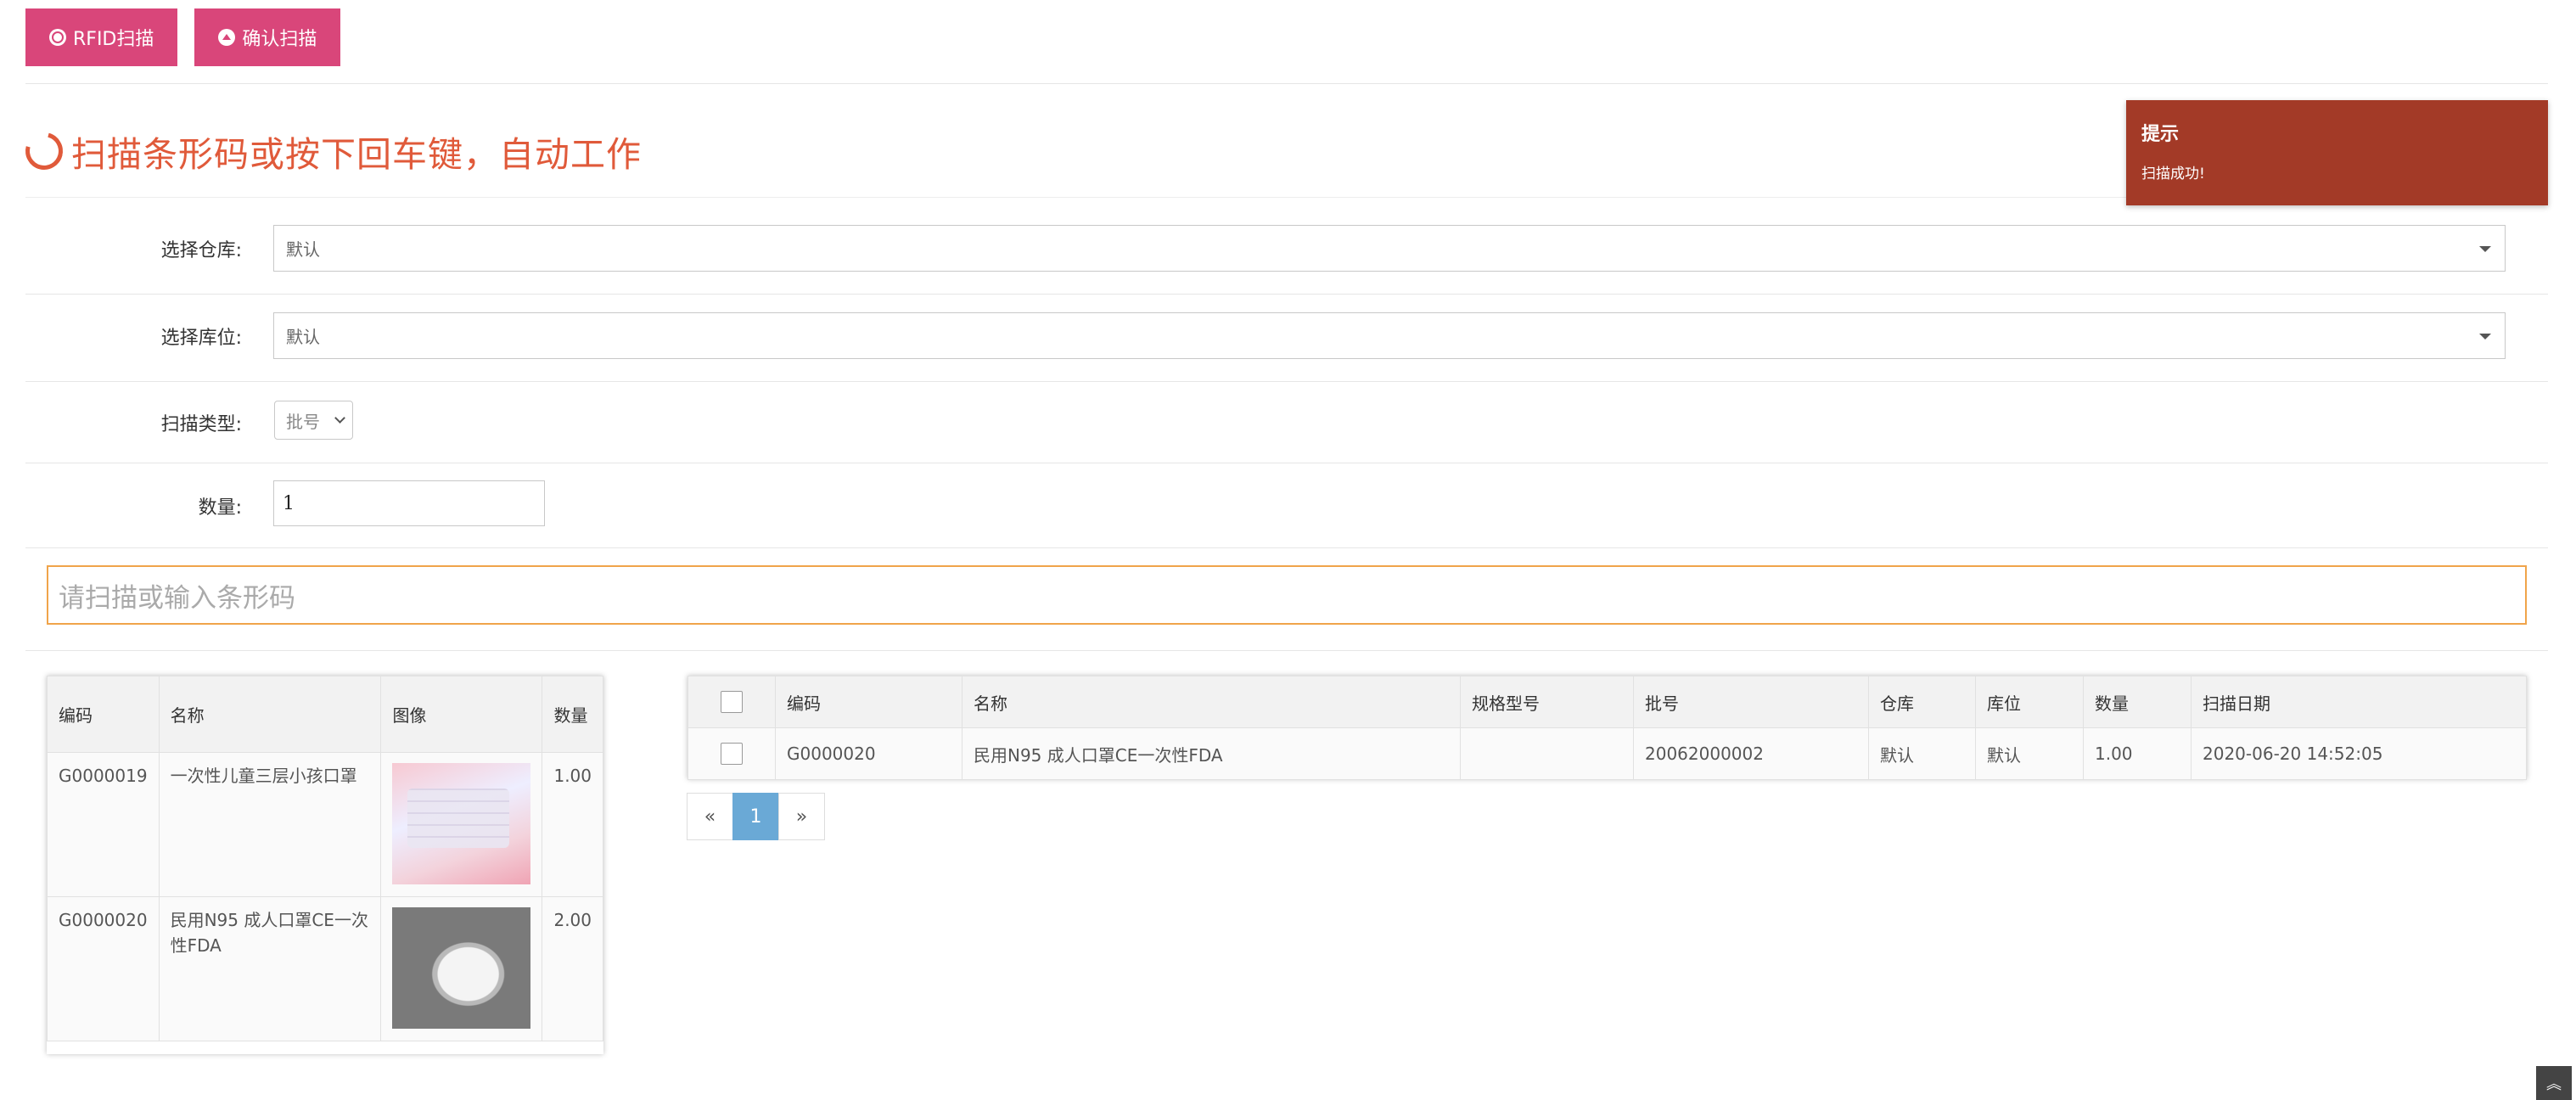 The height and width of the screenshot is (1100, 2576). What do you see at coordinates (2359, 702) in the screenshot?
I see `column-header: 扫描日期` at bounding box center [2359, 702].